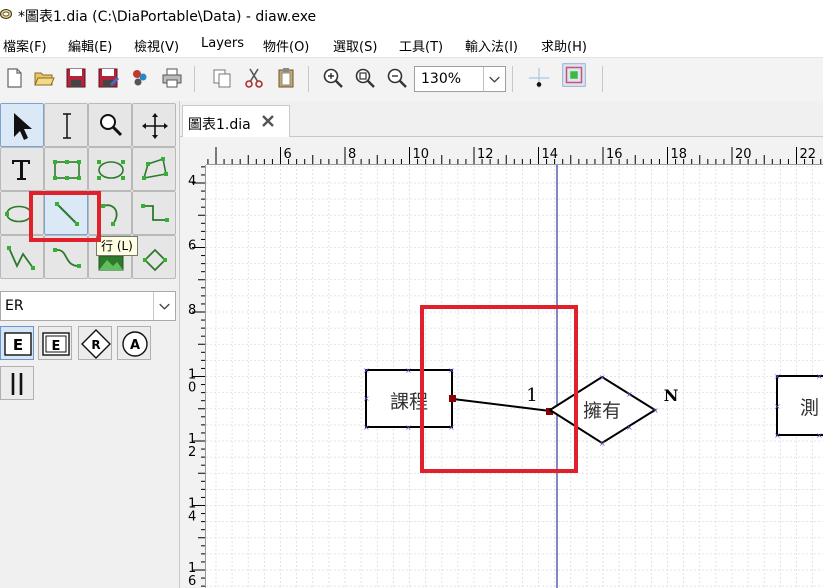 This screenshot has height=588, width=823. I want to click on weak-entity-glyph: E, so click(56, 346).